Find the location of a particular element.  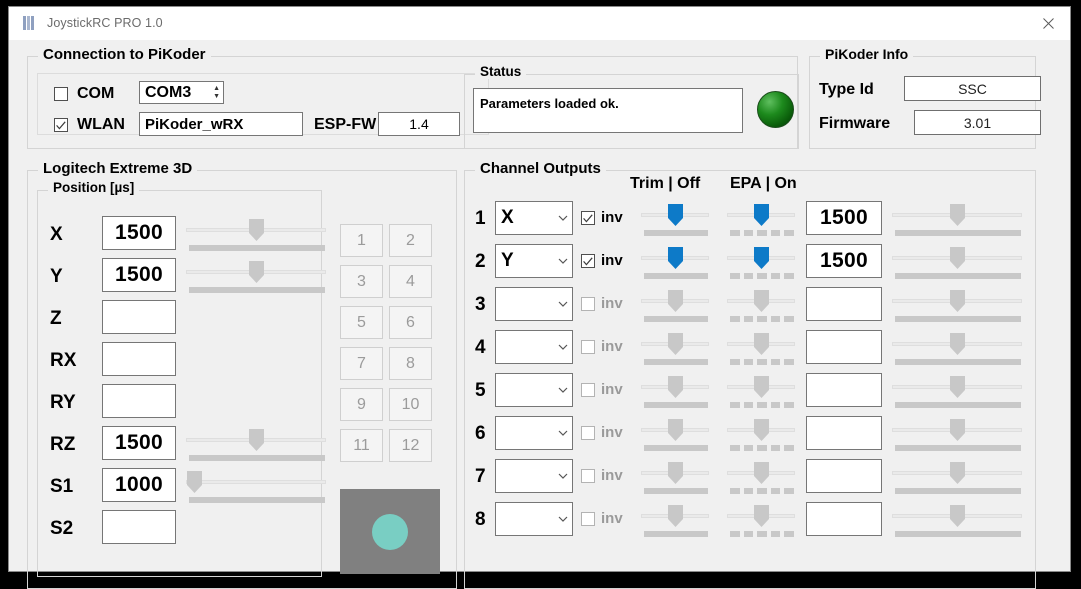

channel-source-select-1: X is located at coordinates (534, 218).